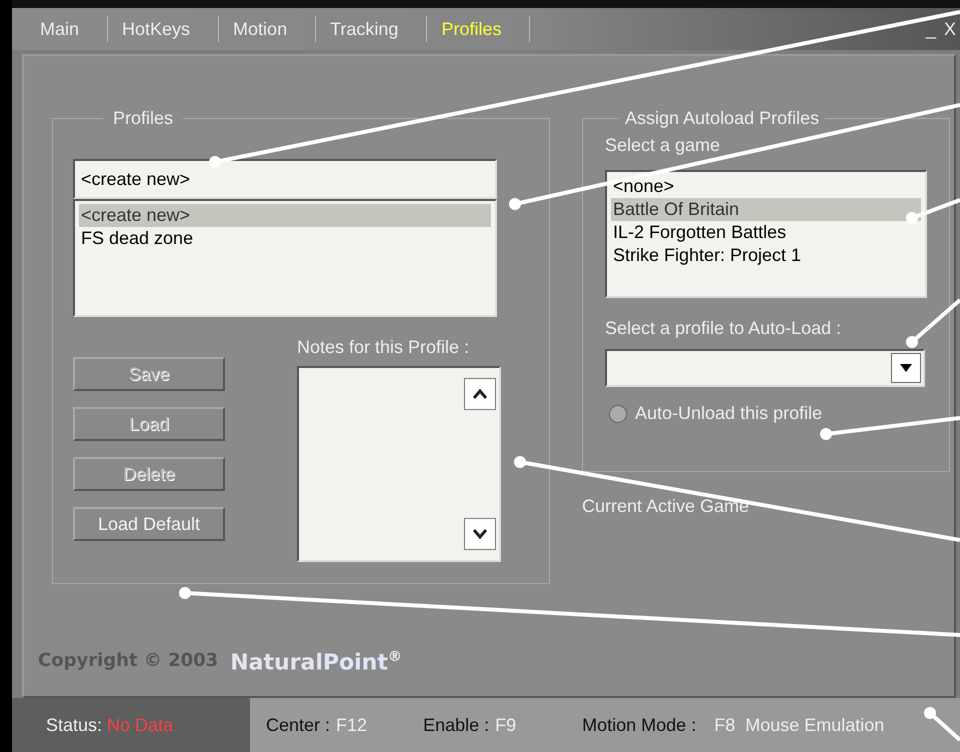 This screenshot has height=752, width=960. What do you see at coordinates (285, 179) in the screenshot?
I see `profile-name-field: <create new>` at bounding box center [285, 179].